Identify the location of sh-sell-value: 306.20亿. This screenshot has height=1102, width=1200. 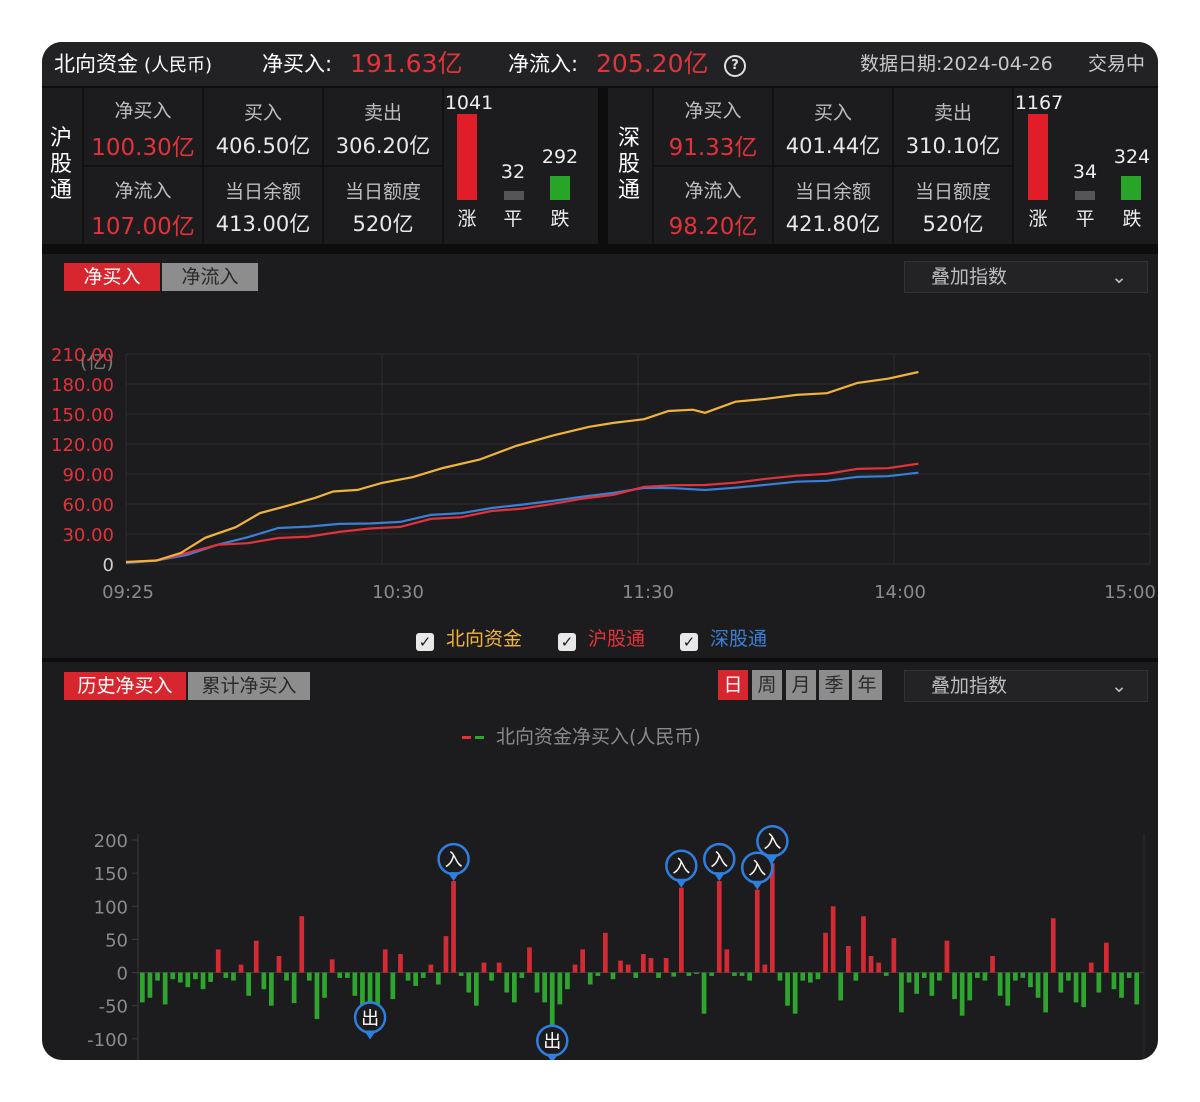
(383, 146).